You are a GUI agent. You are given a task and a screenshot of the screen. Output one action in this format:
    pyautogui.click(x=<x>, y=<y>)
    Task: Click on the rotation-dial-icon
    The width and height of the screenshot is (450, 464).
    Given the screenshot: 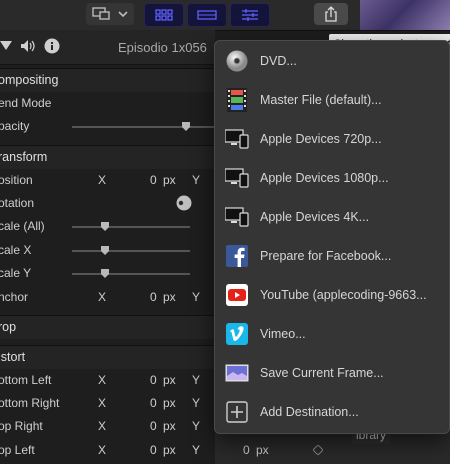 What is the action you would take?
    pyautogui.click(x=184, y=203)
    